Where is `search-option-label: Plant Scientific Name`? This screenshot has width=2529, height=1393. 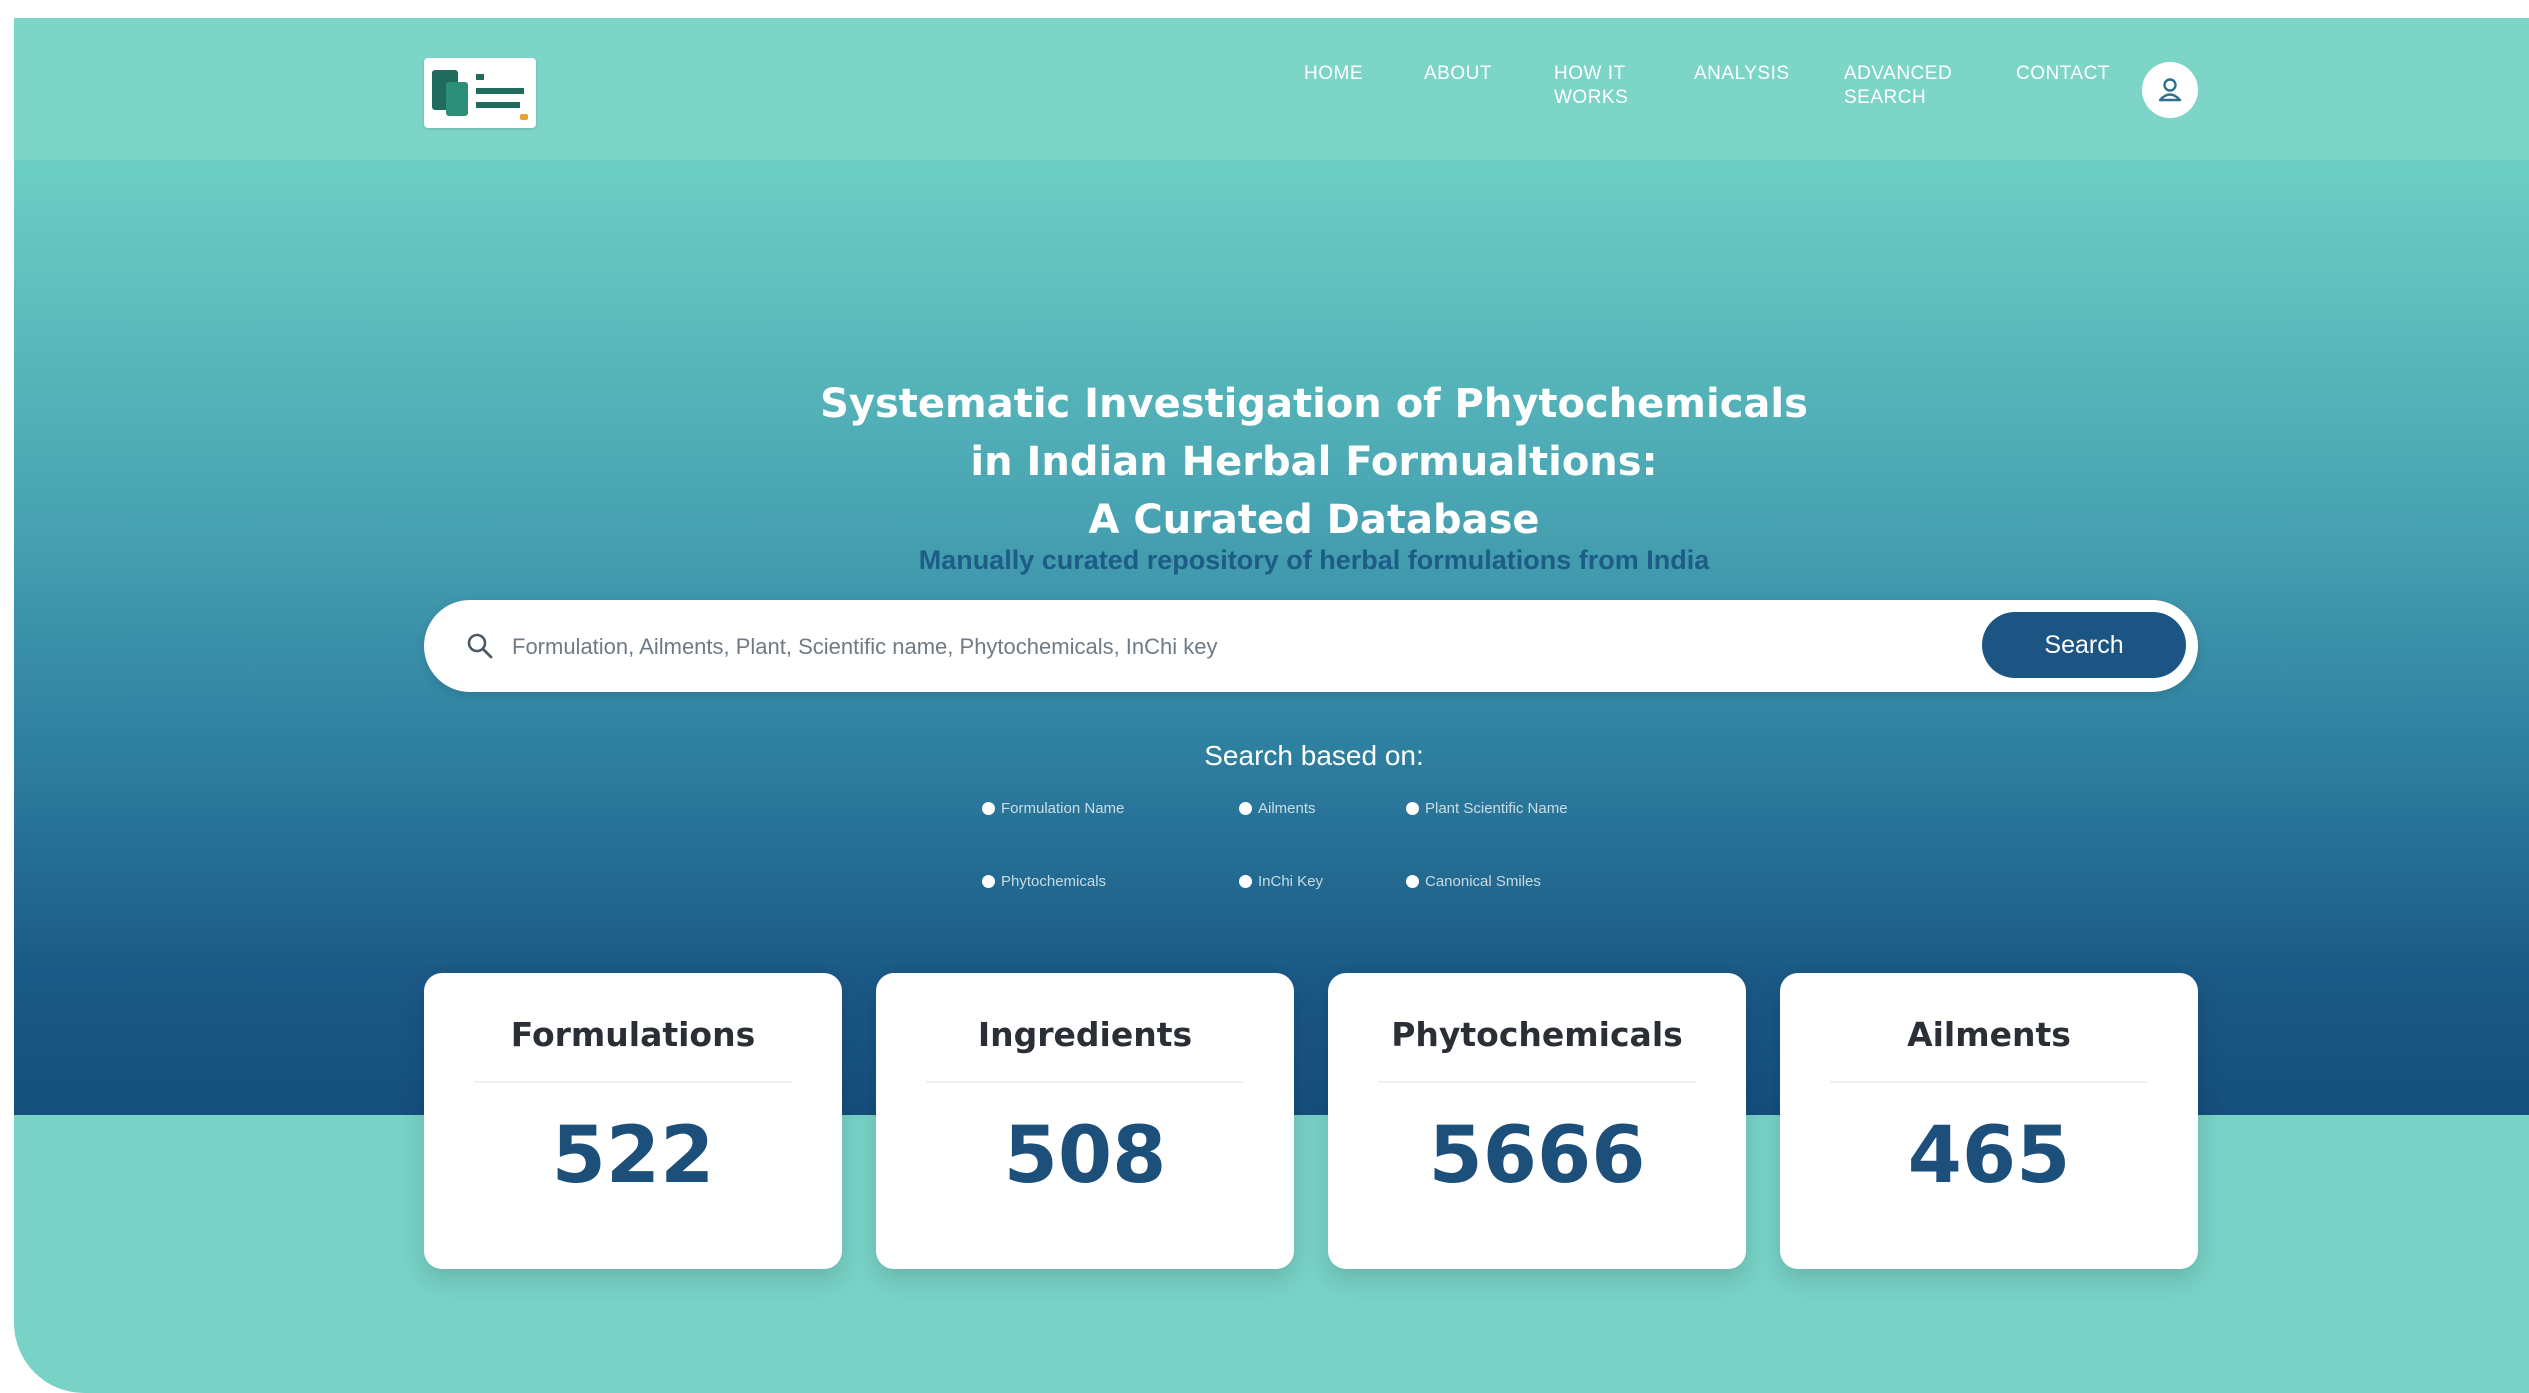 search-option-label: Plant Scientific Name is located at coordinates (1496, 808).